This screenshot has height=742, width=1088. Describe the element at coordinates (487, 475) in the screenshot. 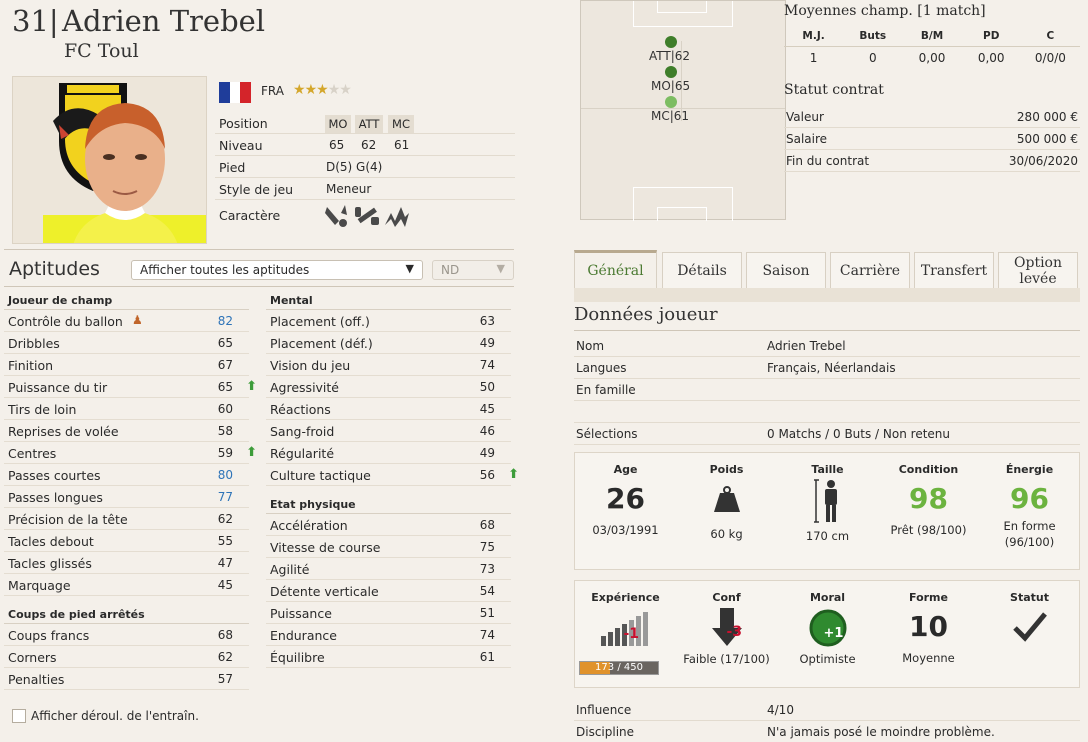

I see `attribute-value: 56` at that location.